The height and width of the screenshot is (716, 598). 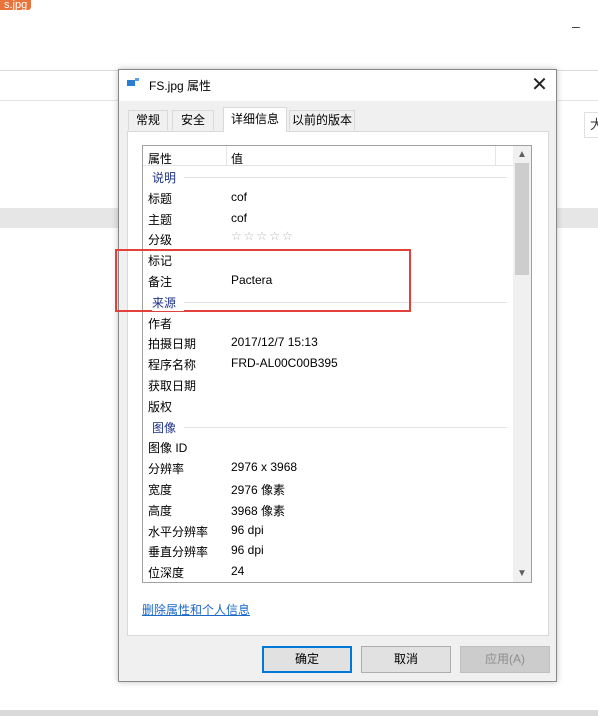 What do you see at coordinates (328, 384) in the screenshot?
I see `list-item: 获取日期` at bounding box center [328, 384].